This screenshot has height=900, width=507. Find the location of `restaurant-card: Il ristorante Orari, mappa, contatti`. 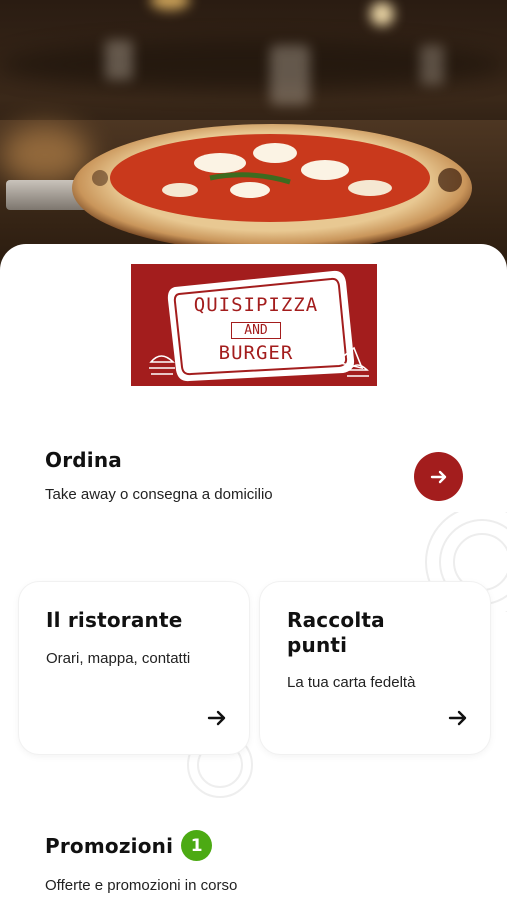

restaurant-card: Il ristorante Orari, mappa, contatti is located at coordinates (134, 668).